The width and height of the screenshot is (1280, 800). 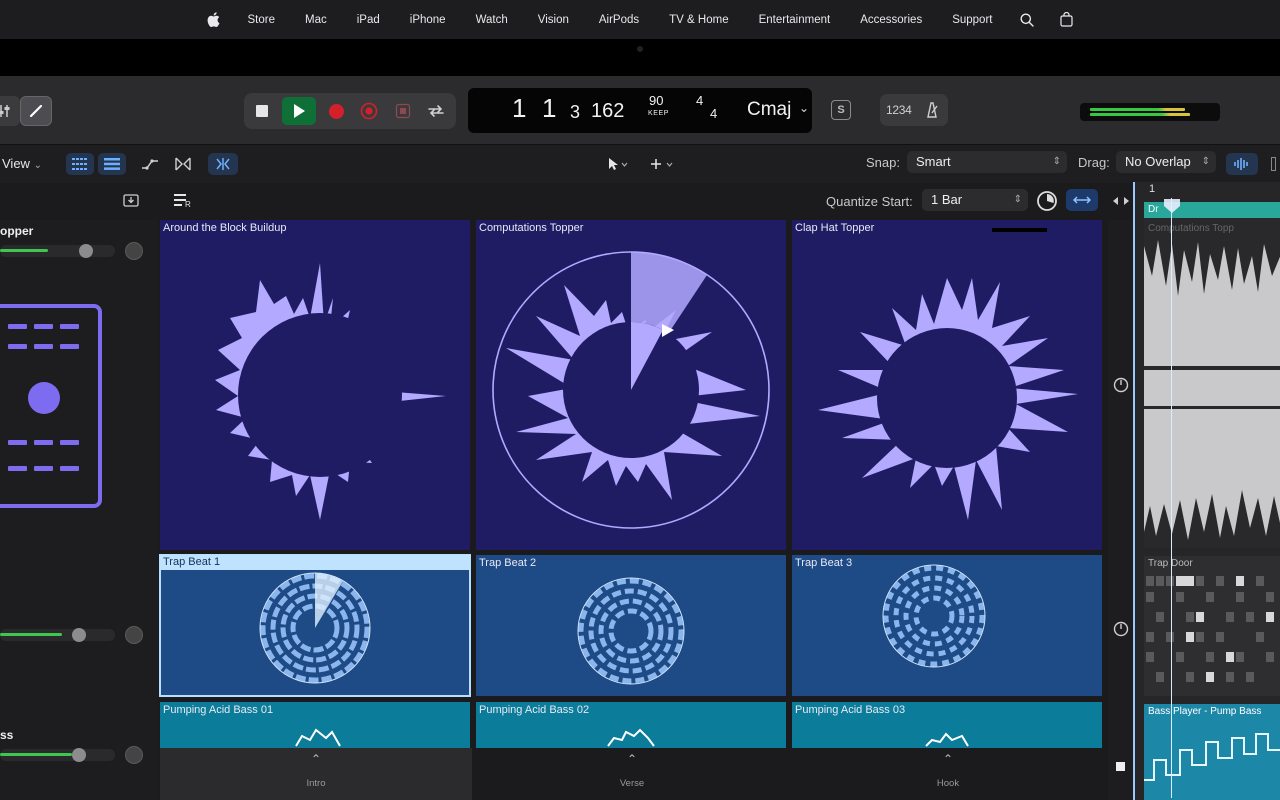 I want to click on snap-label: Snap:, so click(x=883, y=162).